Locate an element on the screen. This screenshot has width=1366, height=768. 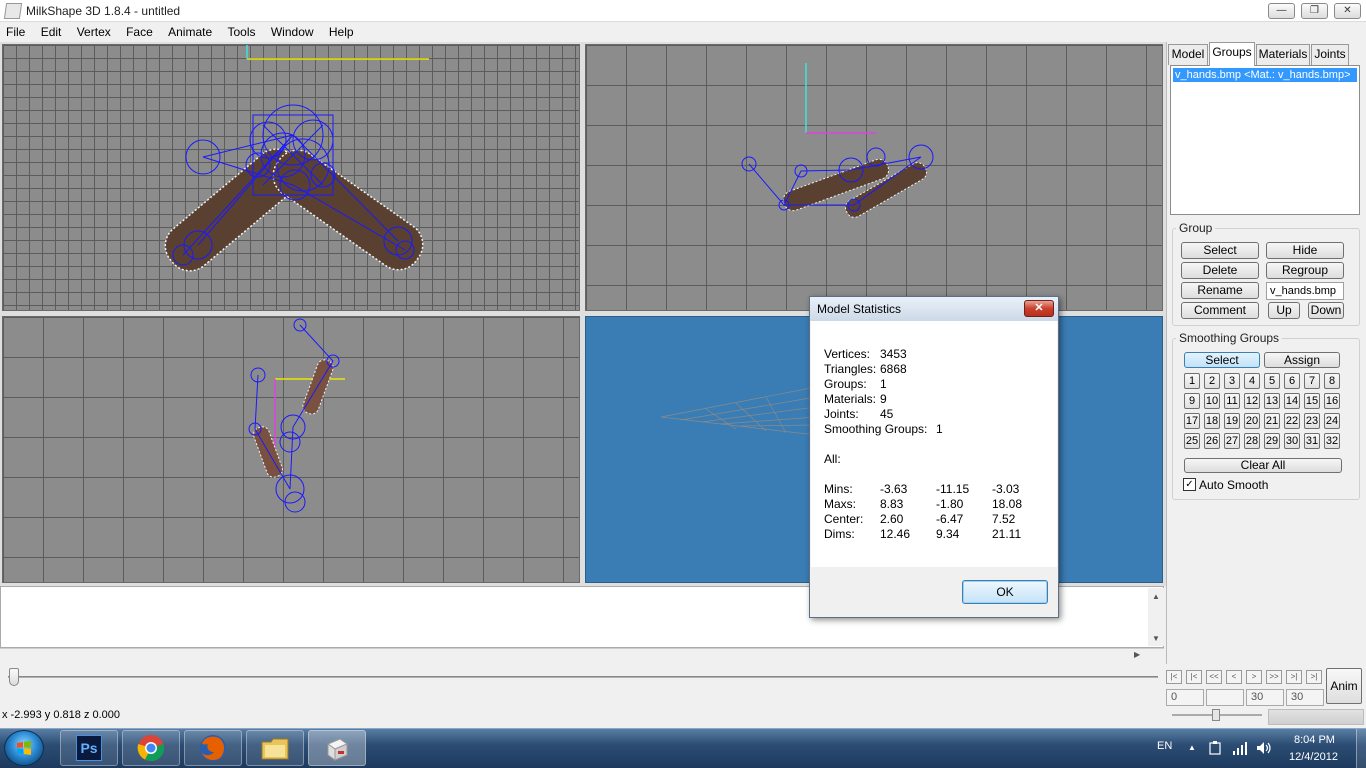
frame-end-field: 30 is located at coordinates (1265, 697).